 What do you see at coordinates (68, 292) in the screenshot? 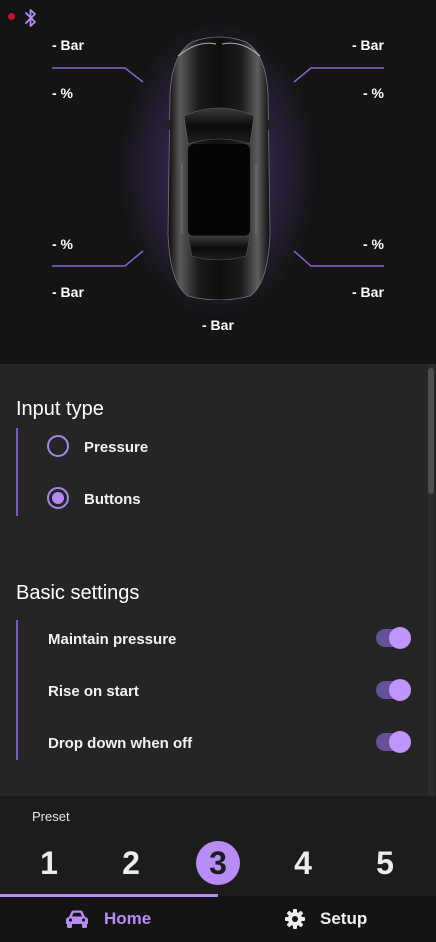
I see `rear-left-pressure: - Bar` at bounding box center [68, 292].